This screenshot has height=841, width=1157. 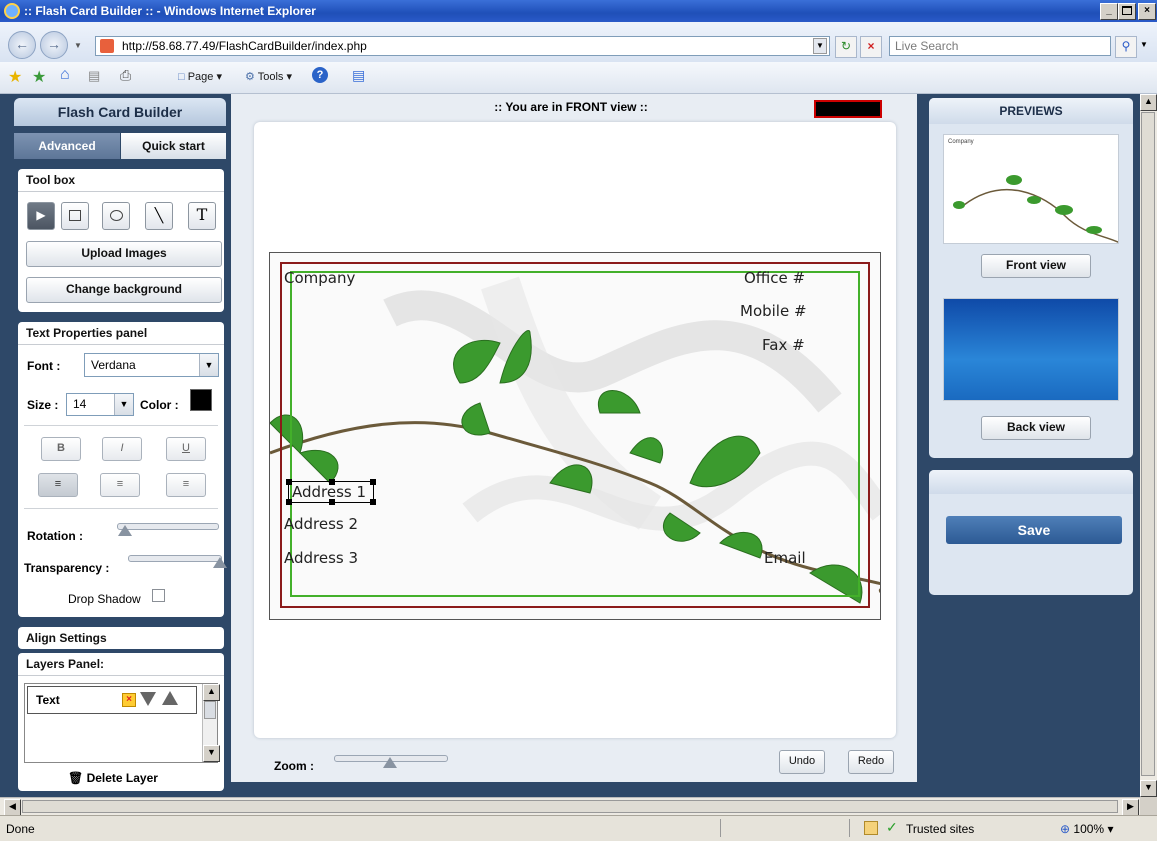 I want to click on remove-layer-icon: ×, so click(x=129, y=700).